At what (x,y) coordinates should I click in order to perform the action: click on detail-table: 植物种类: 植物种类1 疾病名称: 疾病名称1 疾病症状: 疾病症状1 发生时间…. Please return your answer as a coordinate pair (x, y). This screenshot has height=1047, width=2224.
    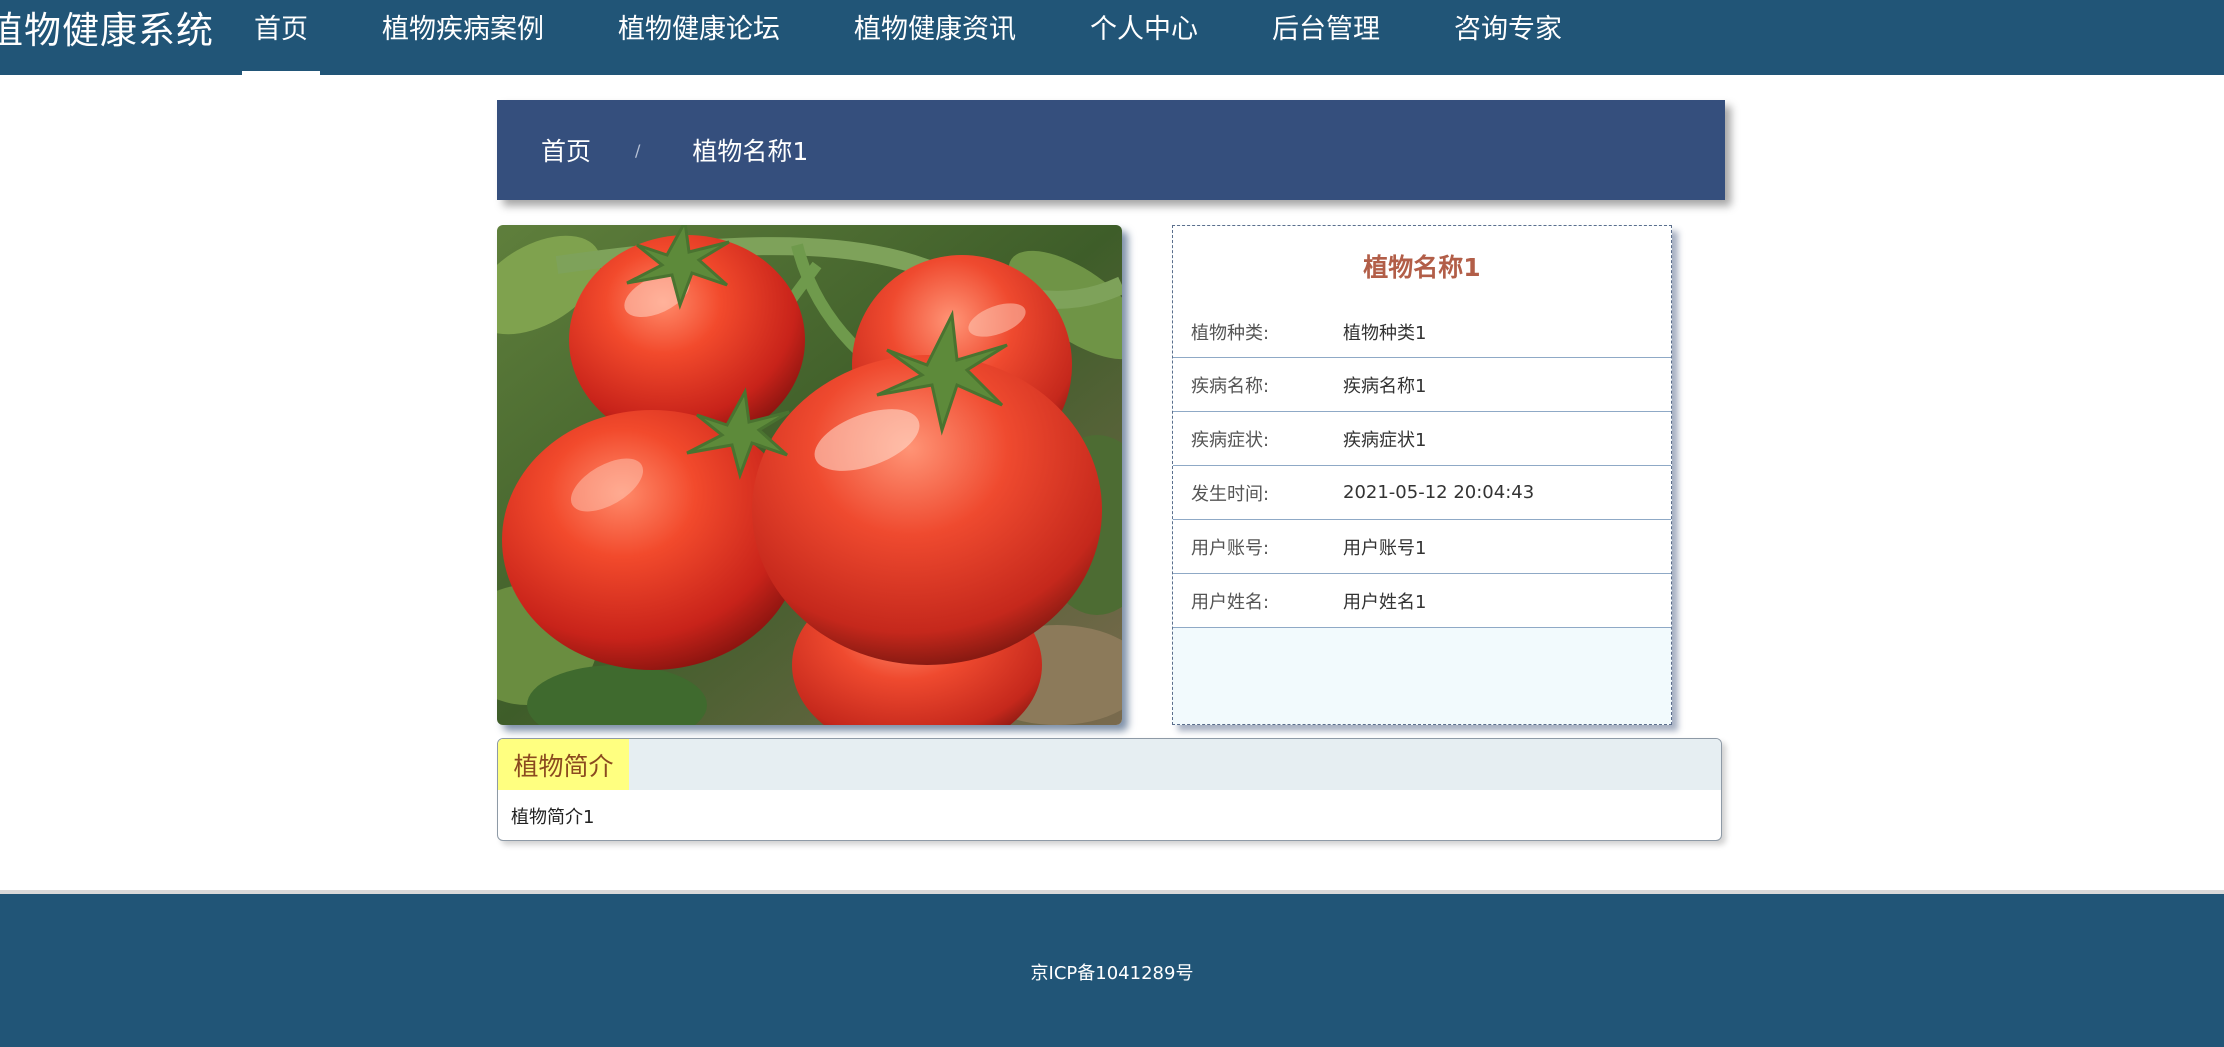
    Looking at the image, I should click on (1422, 467).